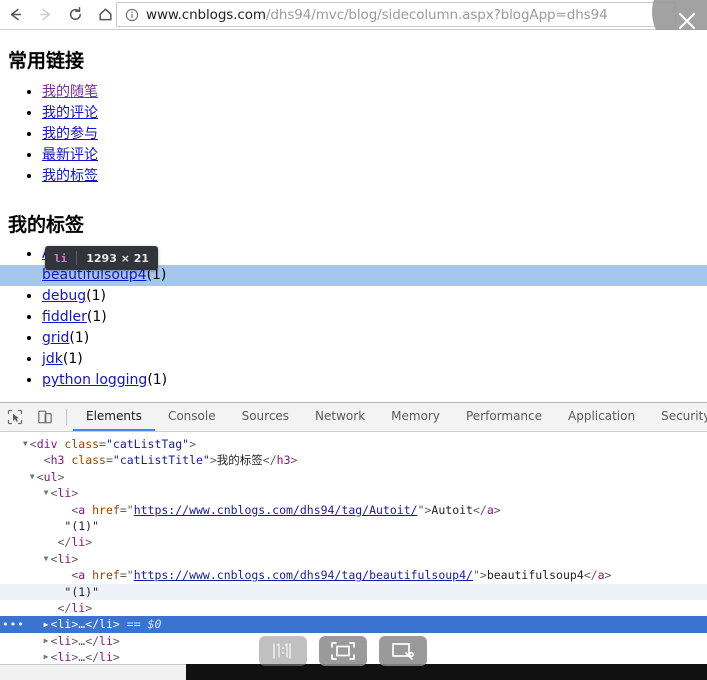  What do you see at coordinates (50, 476) in the screenshot?
I see `dom-token-tag: ul` at bounding box center [50, 476].